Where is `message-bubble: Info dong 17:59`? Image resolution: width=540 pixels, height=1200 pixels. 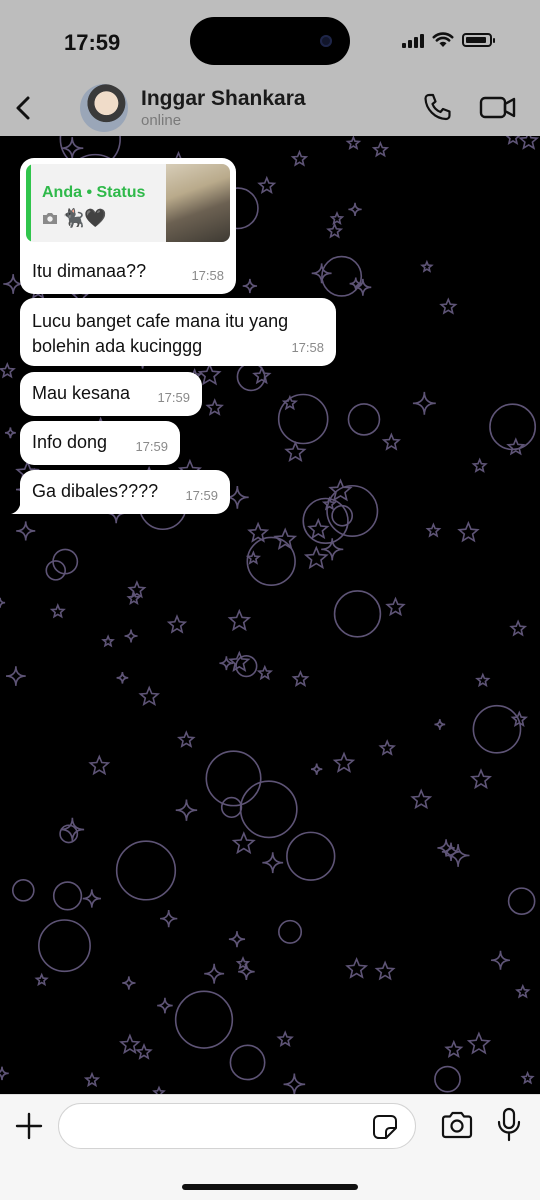 message-bubble: Info dong 17:59 is located at coordinates (100, 443).